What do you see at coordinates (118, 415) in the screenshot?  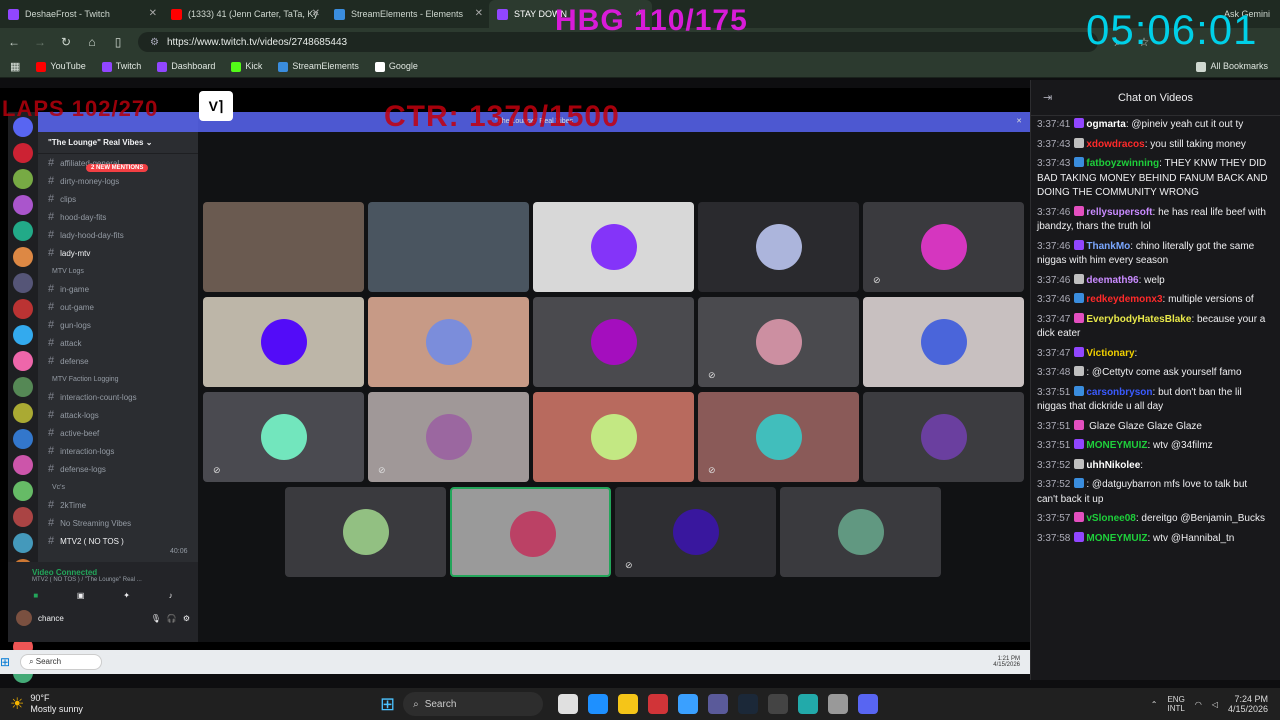 I see `channel-item: # attack-logs` at bounding box center [118, 415].